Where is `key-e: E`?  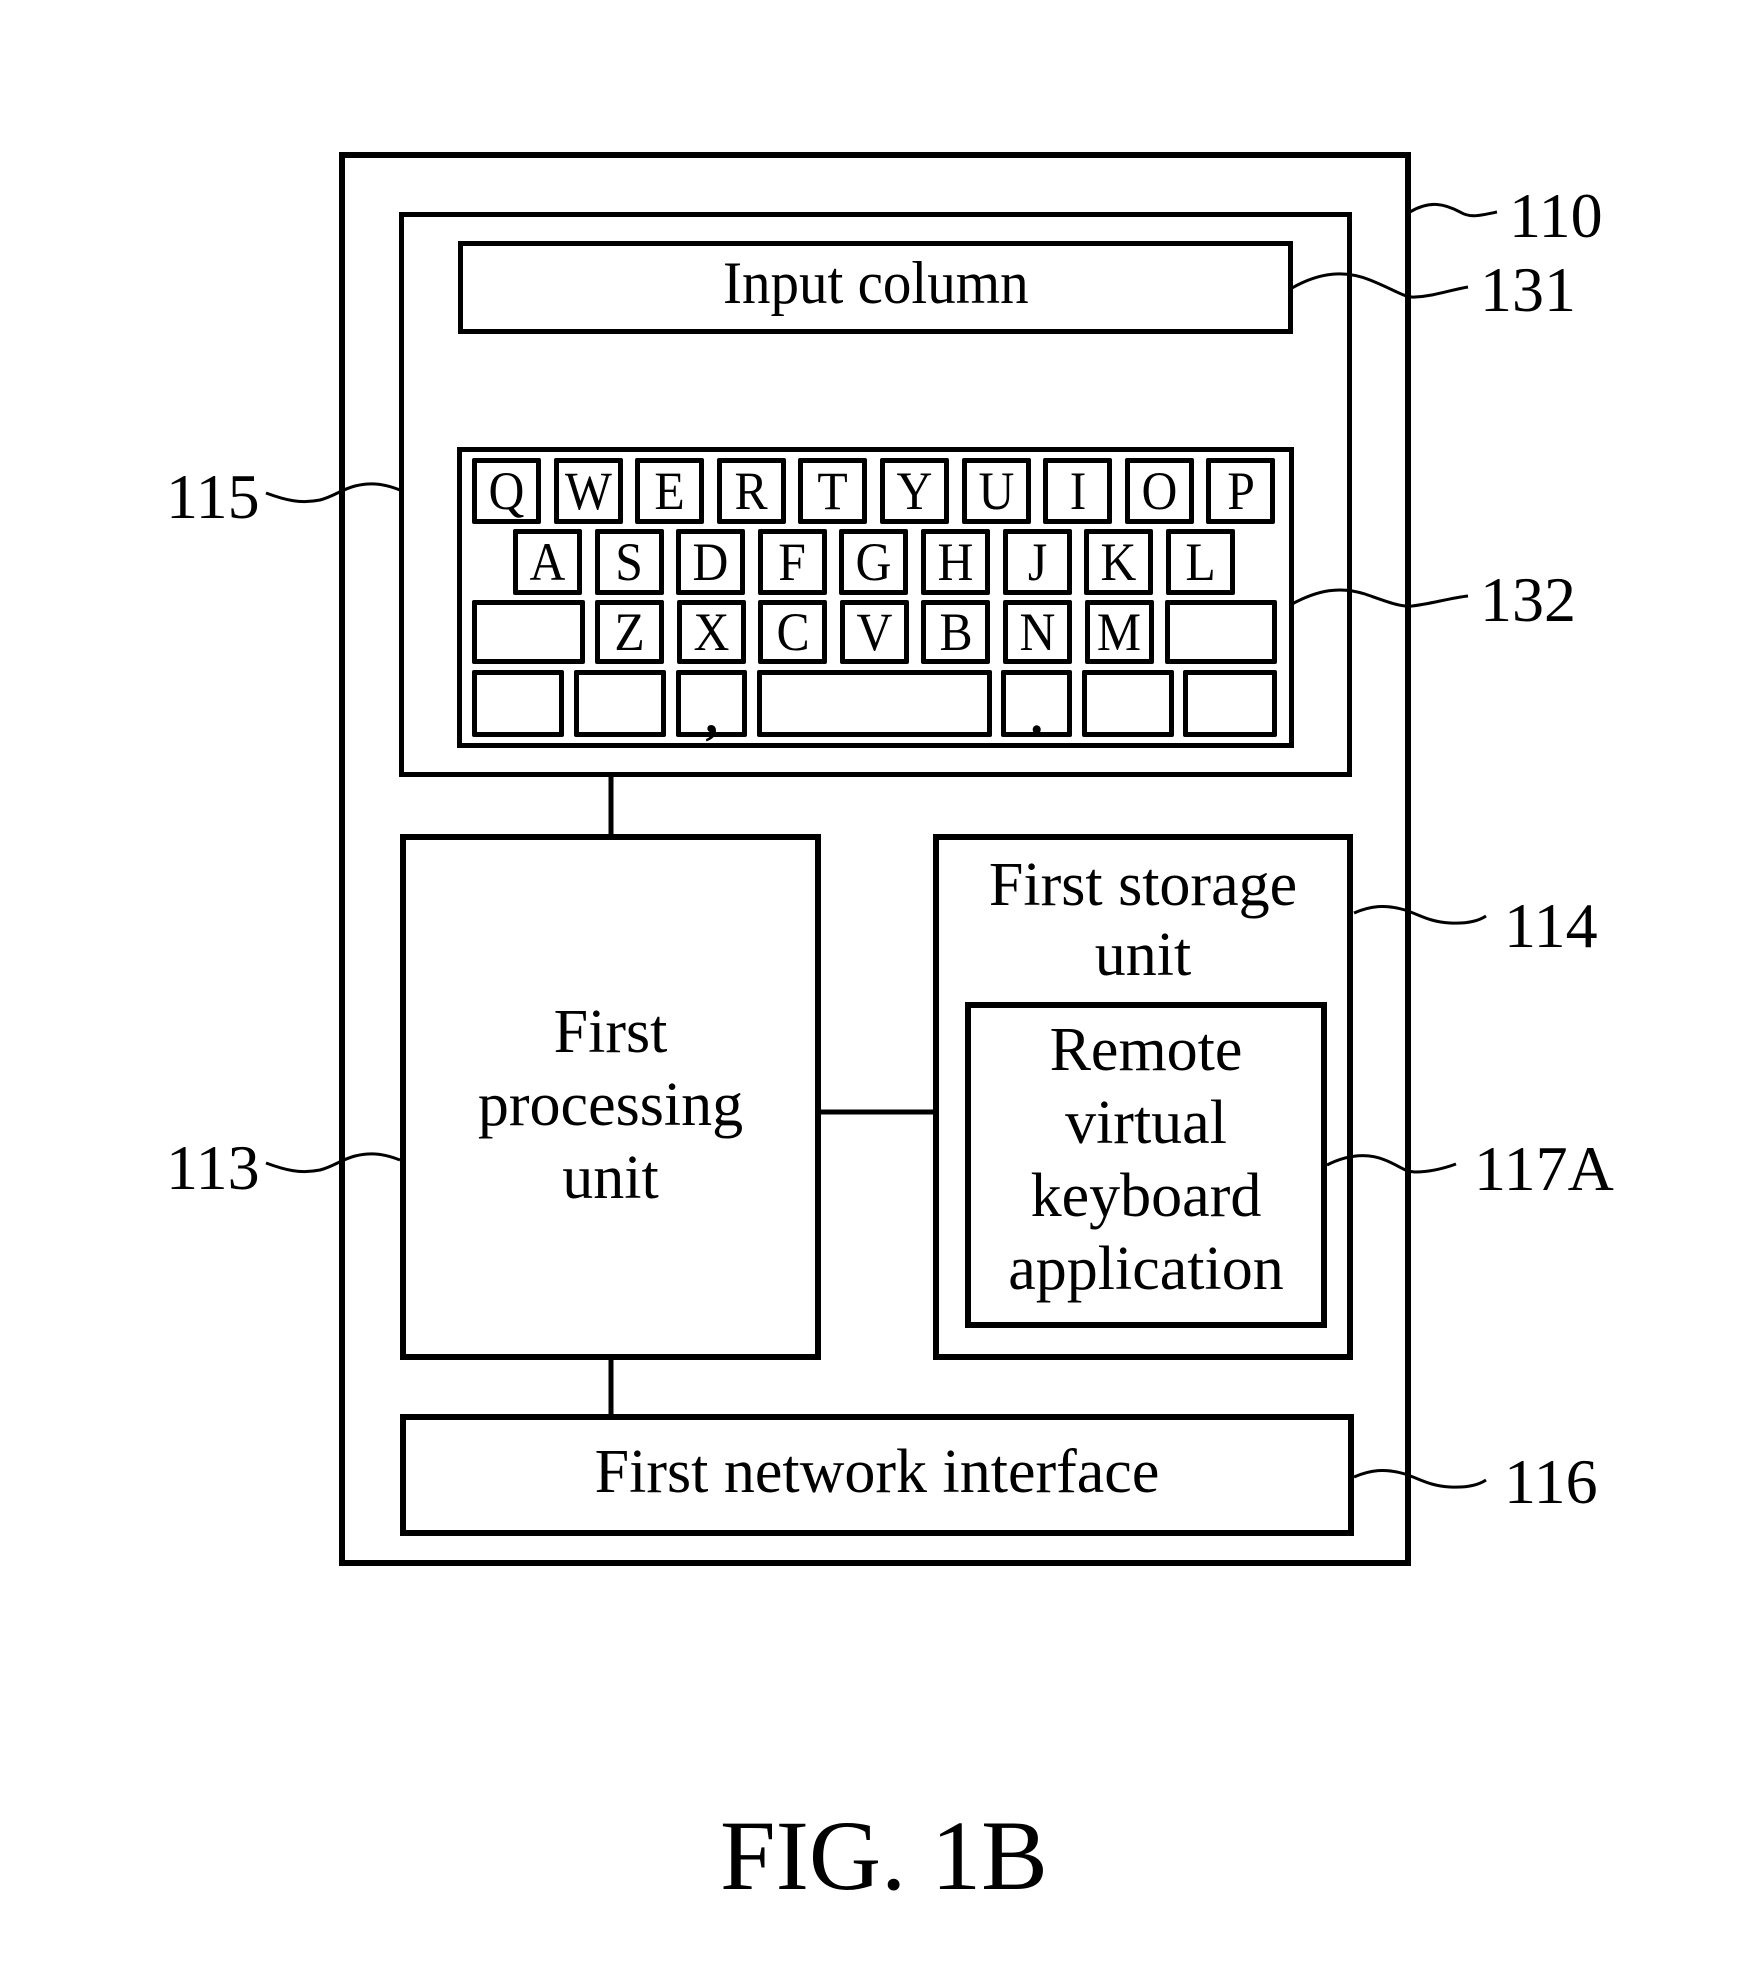 key-e: E is located at coordinates (670, 491).